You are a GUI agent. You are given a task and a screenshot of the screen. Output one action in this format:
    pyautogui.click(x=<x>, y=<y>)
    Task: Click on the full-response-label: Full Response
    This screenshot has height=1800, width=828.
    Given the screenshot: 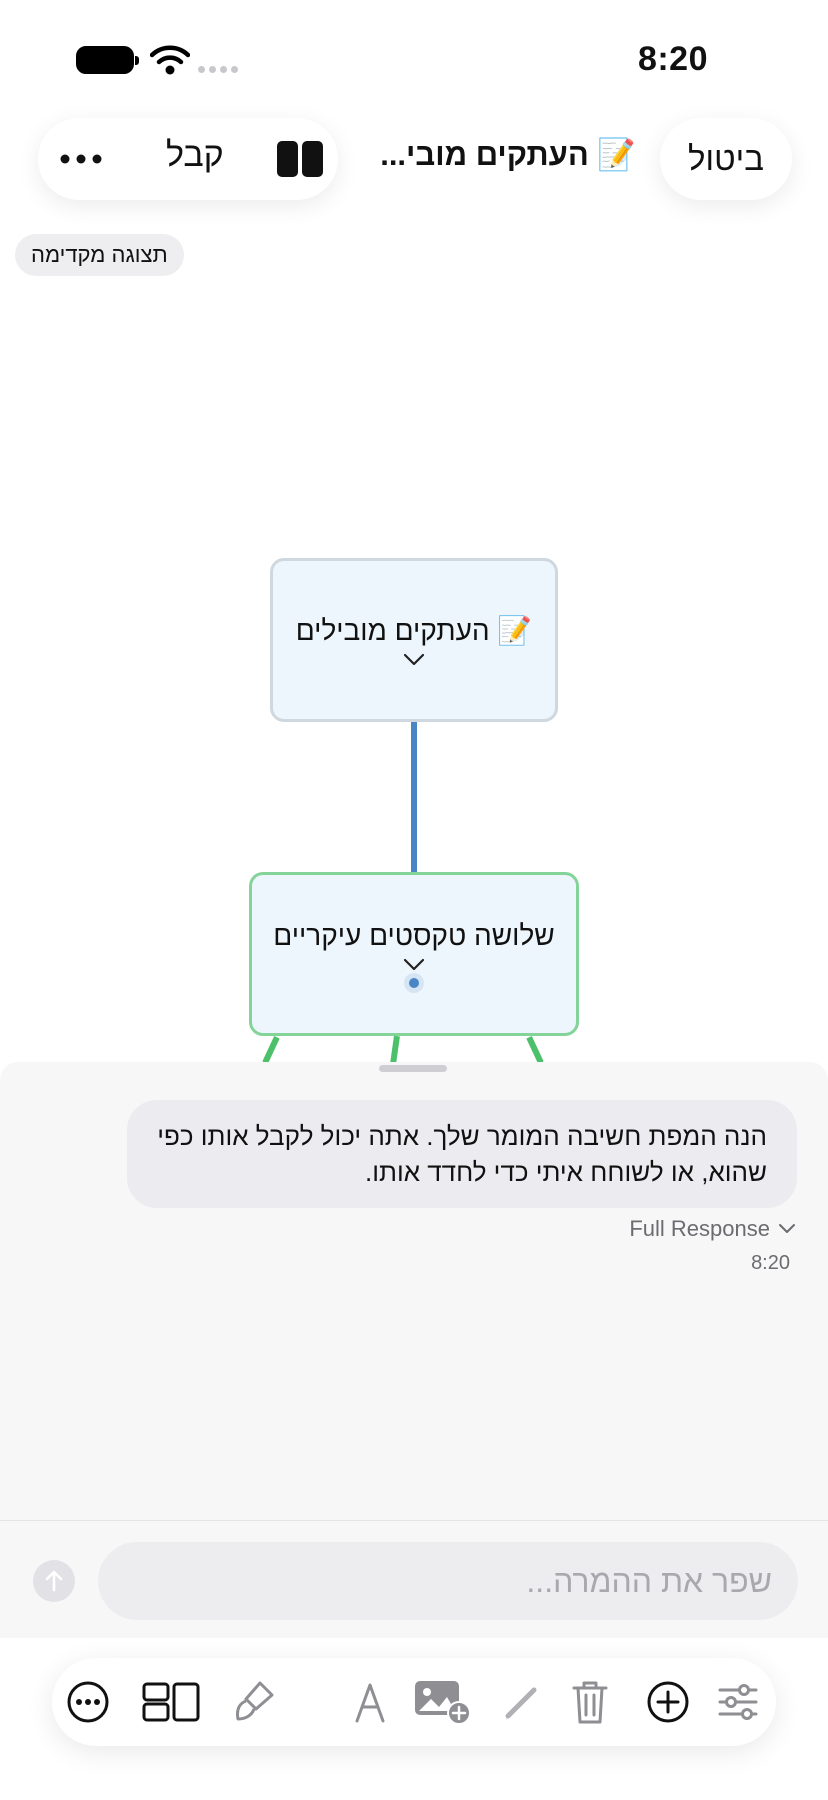 What is the action you would take?
    pyautogui.click(x=699, y=1228)
    